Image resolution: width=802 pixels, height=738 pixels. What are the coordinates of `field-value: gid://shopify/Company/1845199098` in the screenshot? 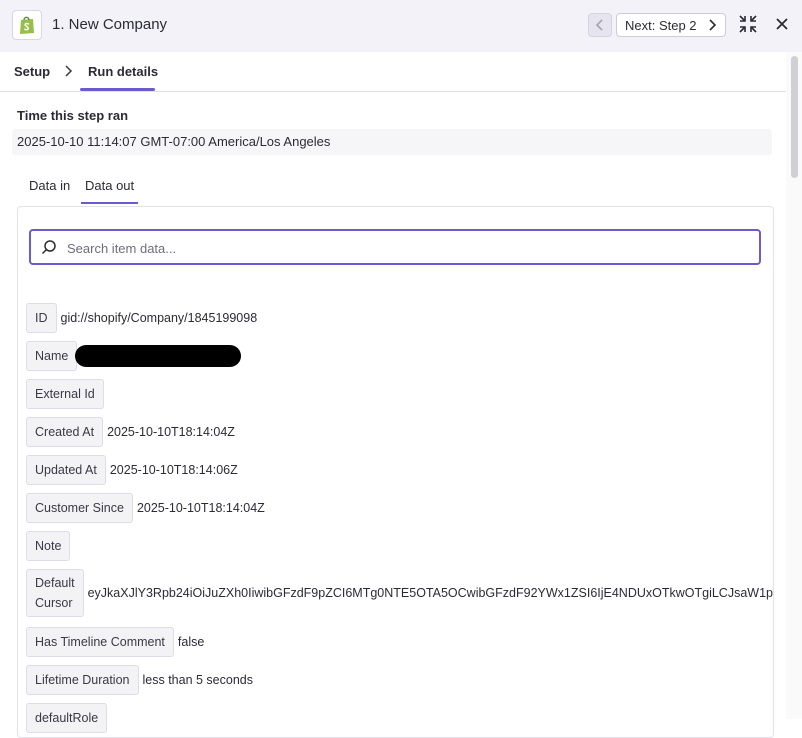 It's located at (159, 318).